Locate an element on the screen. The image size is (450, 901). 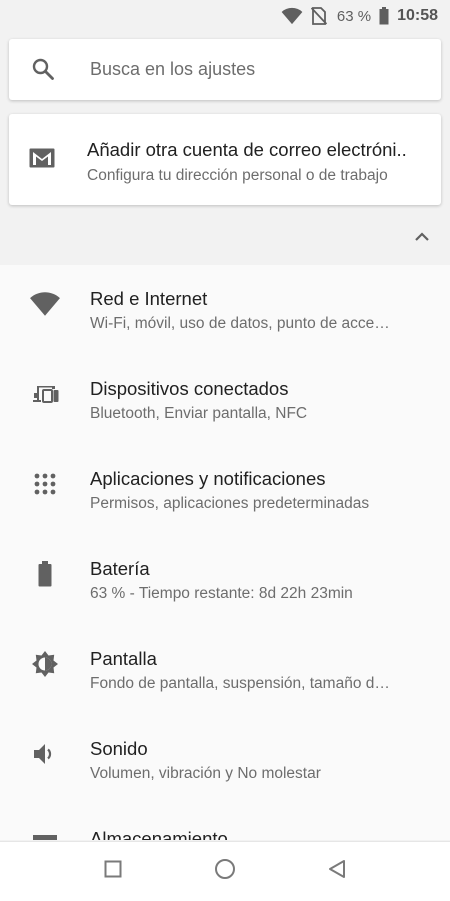
settings-item-title: Red e Internet is located at coordinates (149, 298).